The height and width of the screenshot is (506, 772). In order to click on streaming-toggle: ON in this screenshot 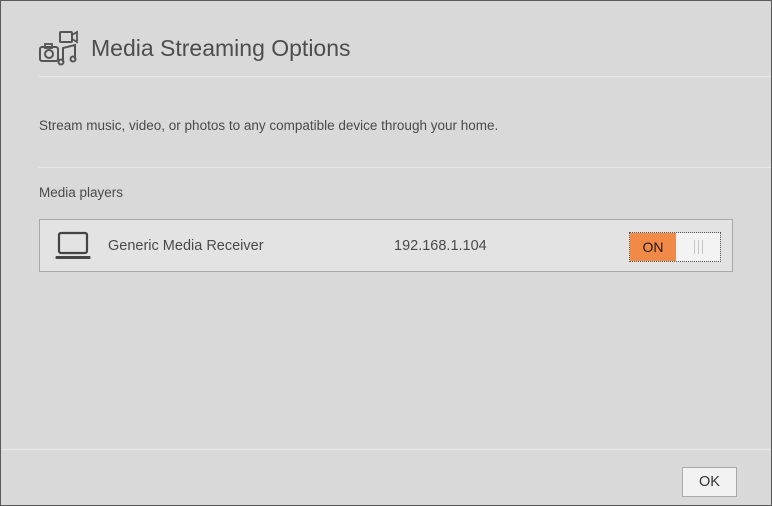, I will do `click(675, 247)`.